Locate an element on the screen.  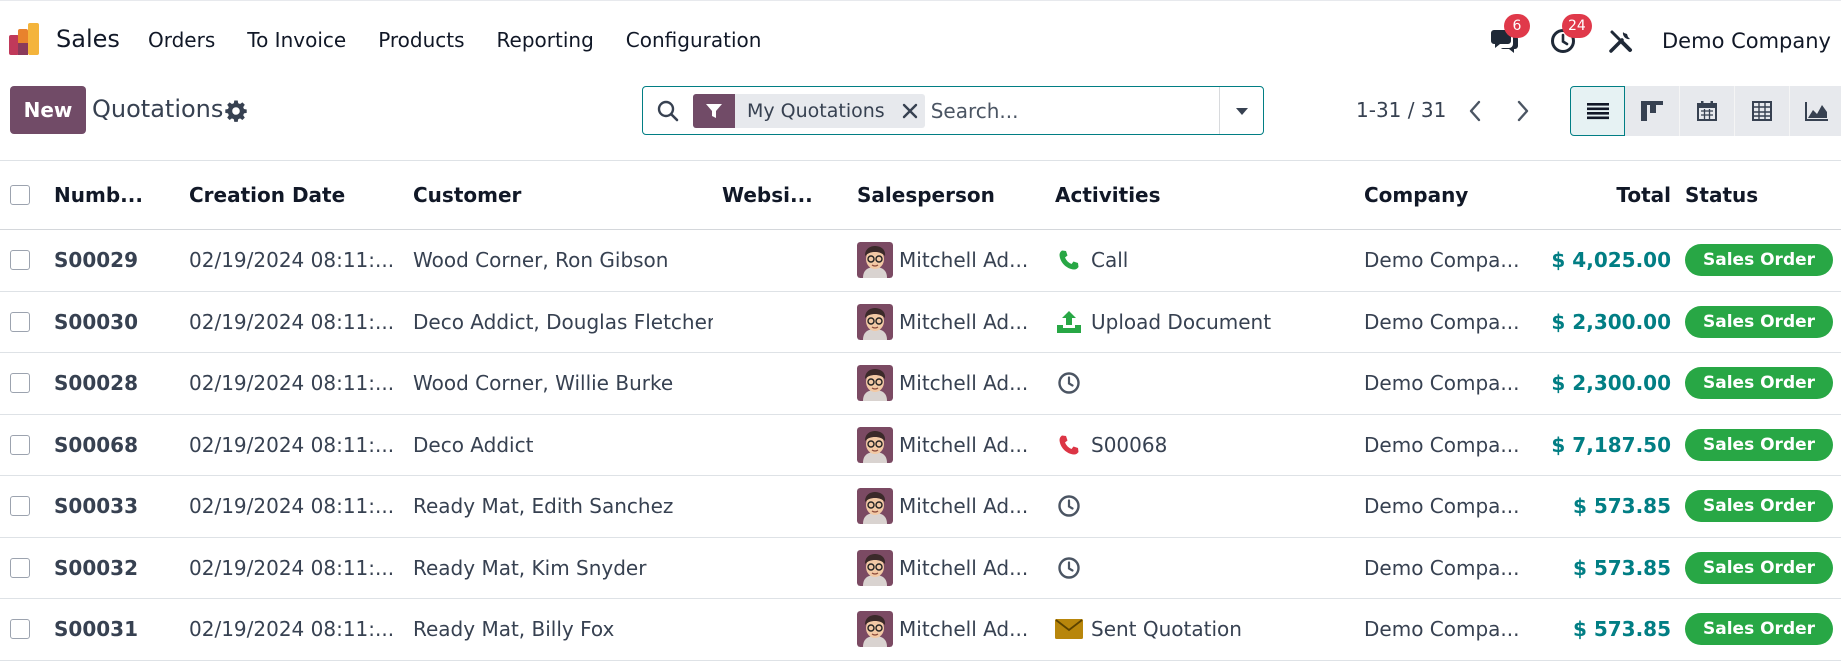
column-header-activities: Activities is located at coordinates (1205, 195).